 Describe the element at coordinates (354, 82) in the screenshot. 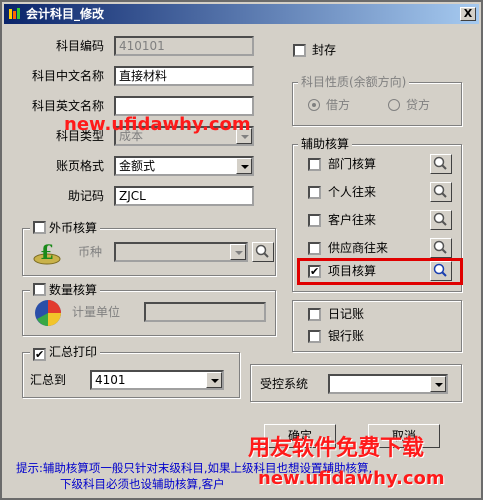

I see `nature-title: 科目性质(余额方向)` at that location.